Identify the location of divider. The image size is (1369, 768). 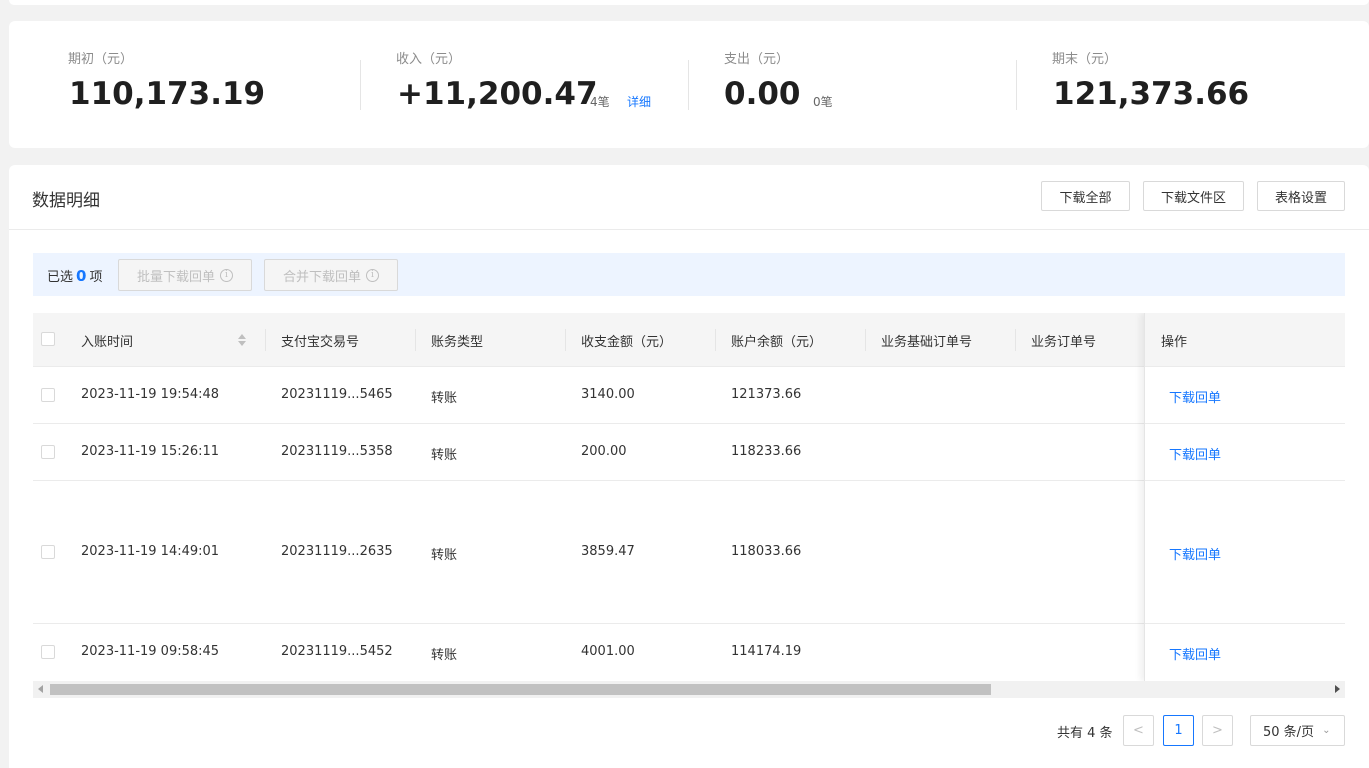
(689, 229).